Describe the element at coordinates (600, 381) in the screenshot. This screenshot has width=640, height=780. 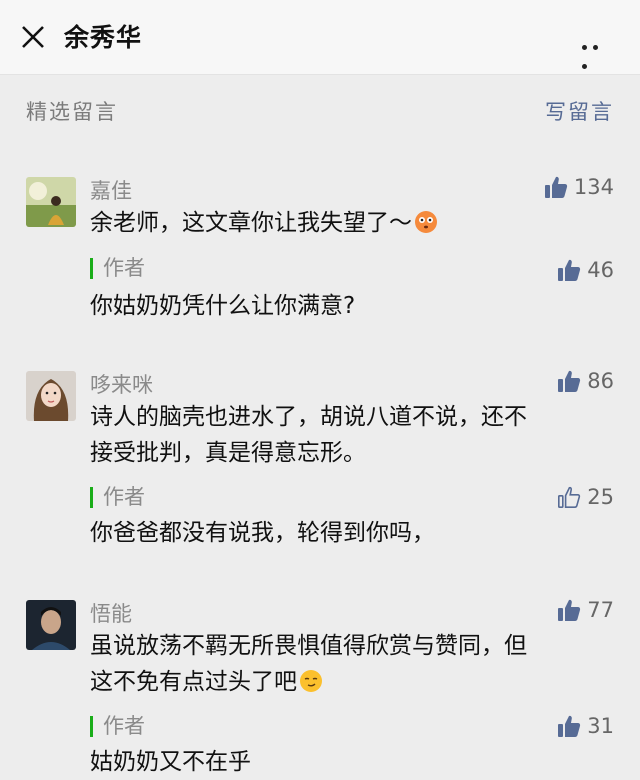
I see `like-count: 86` at that location.